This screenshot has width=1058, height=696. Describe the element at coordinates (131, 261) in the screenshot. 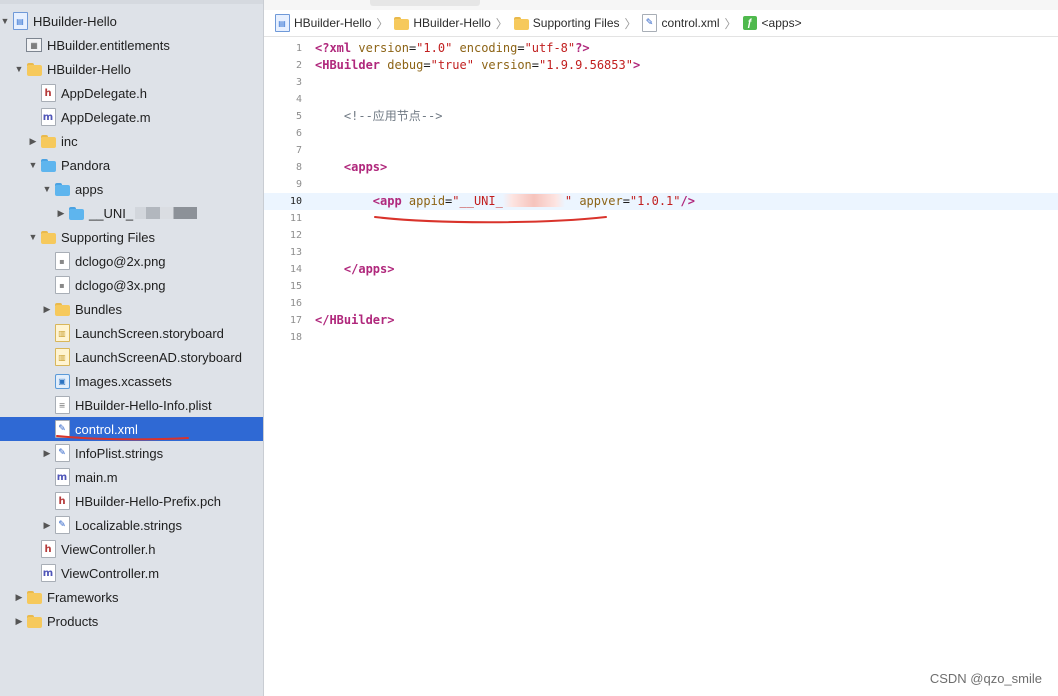

I see `file-dclogo-2x: ▪ dclogo@2x.png` at that location.